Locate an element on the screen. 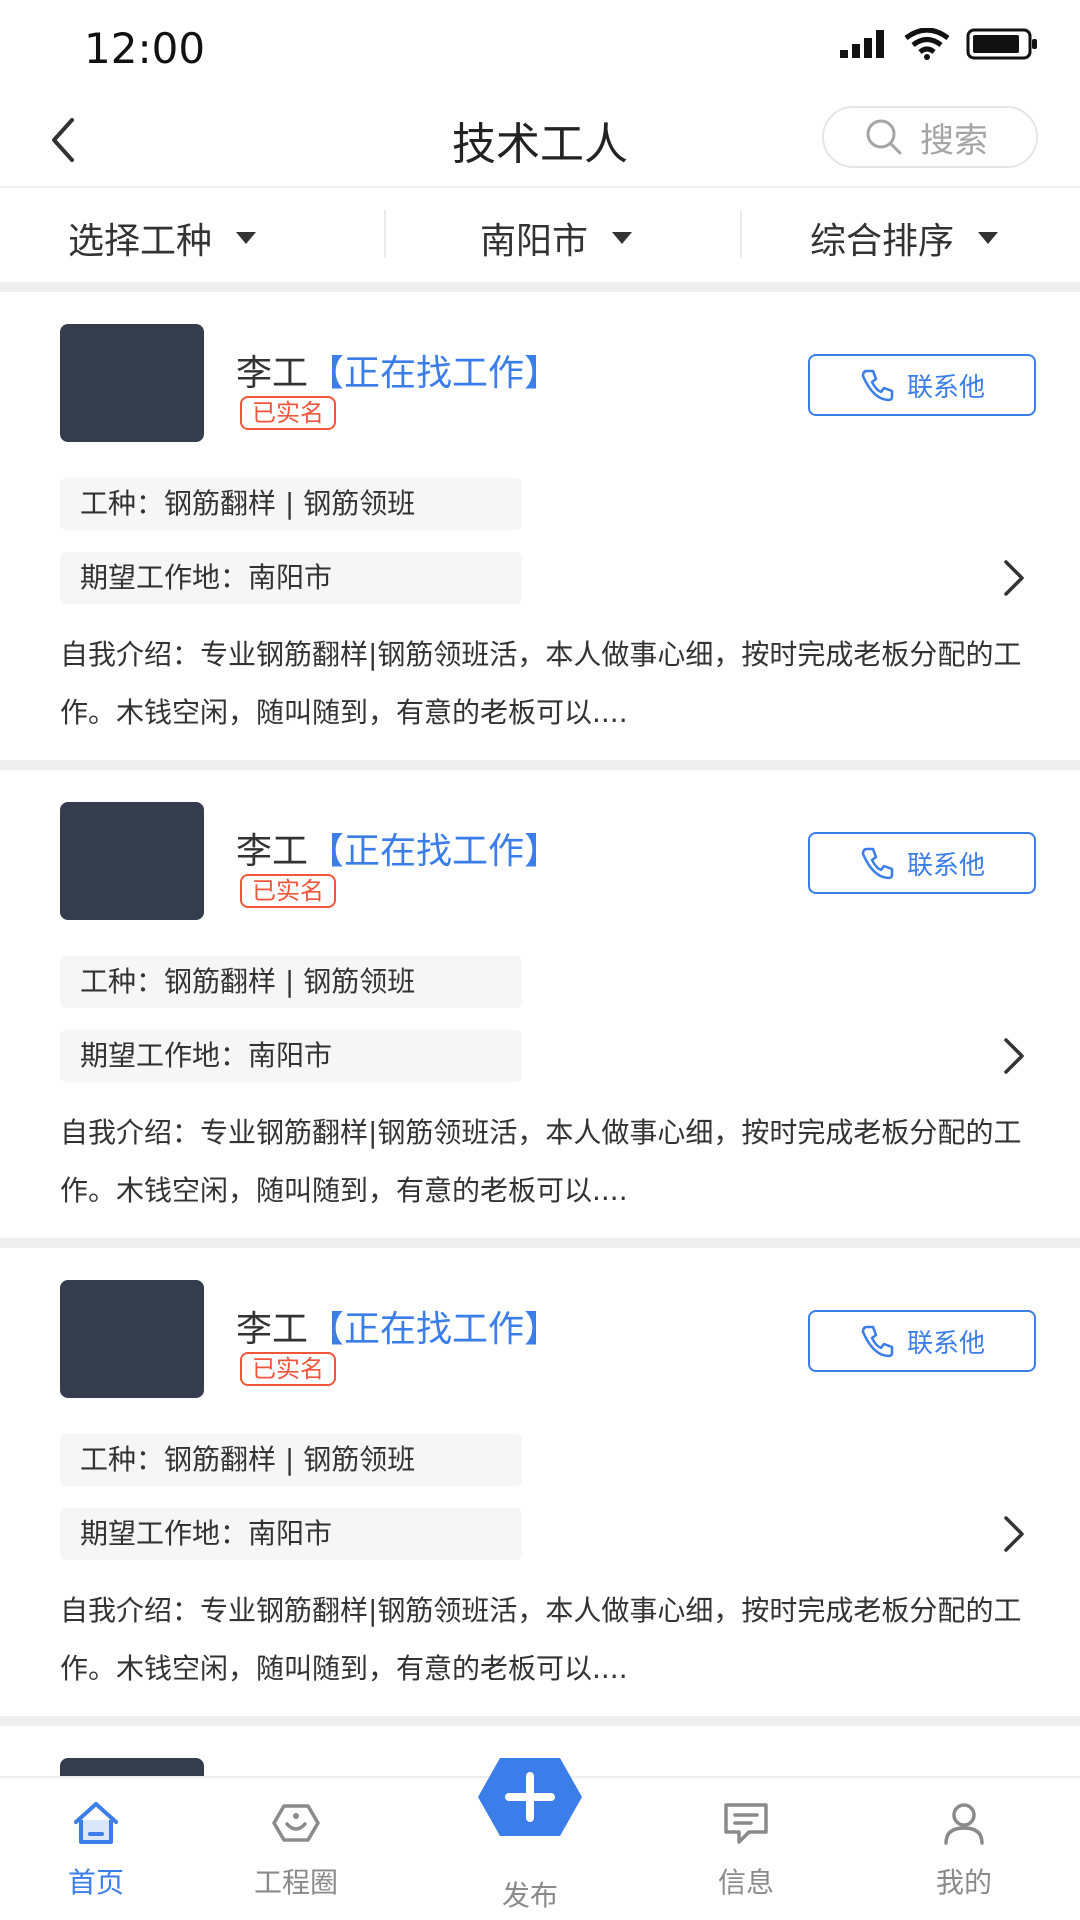 The image size is (1080, 1920). filter-sort: 综合排序 is located at coordinates (904, 238).